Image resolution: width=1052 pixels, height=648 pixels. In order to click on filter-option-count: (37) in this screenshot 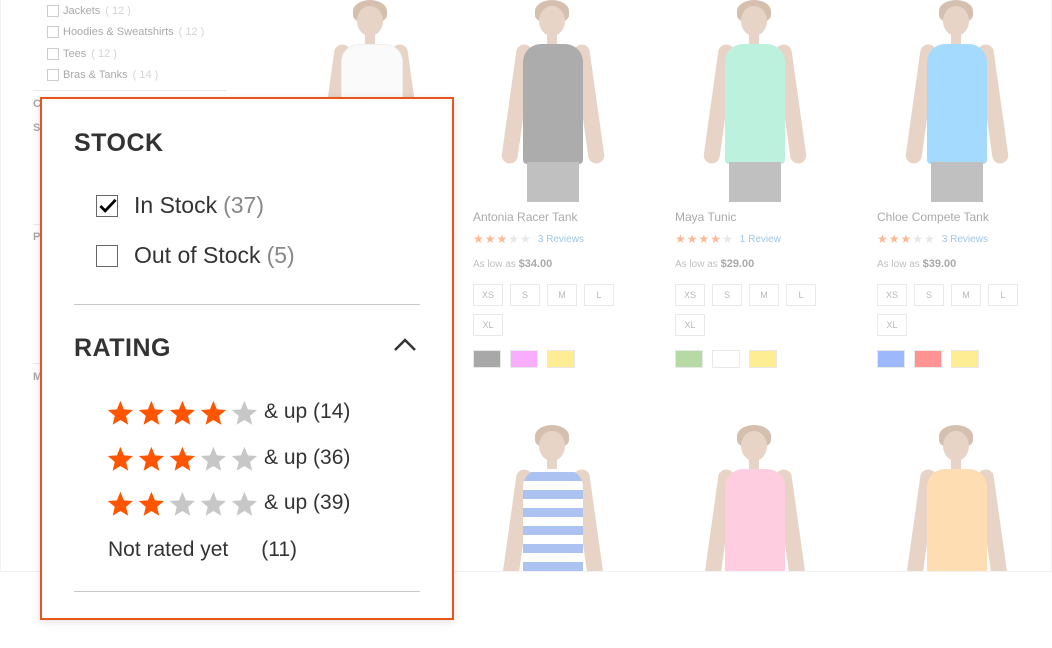, I will do `click(244, 205)`.